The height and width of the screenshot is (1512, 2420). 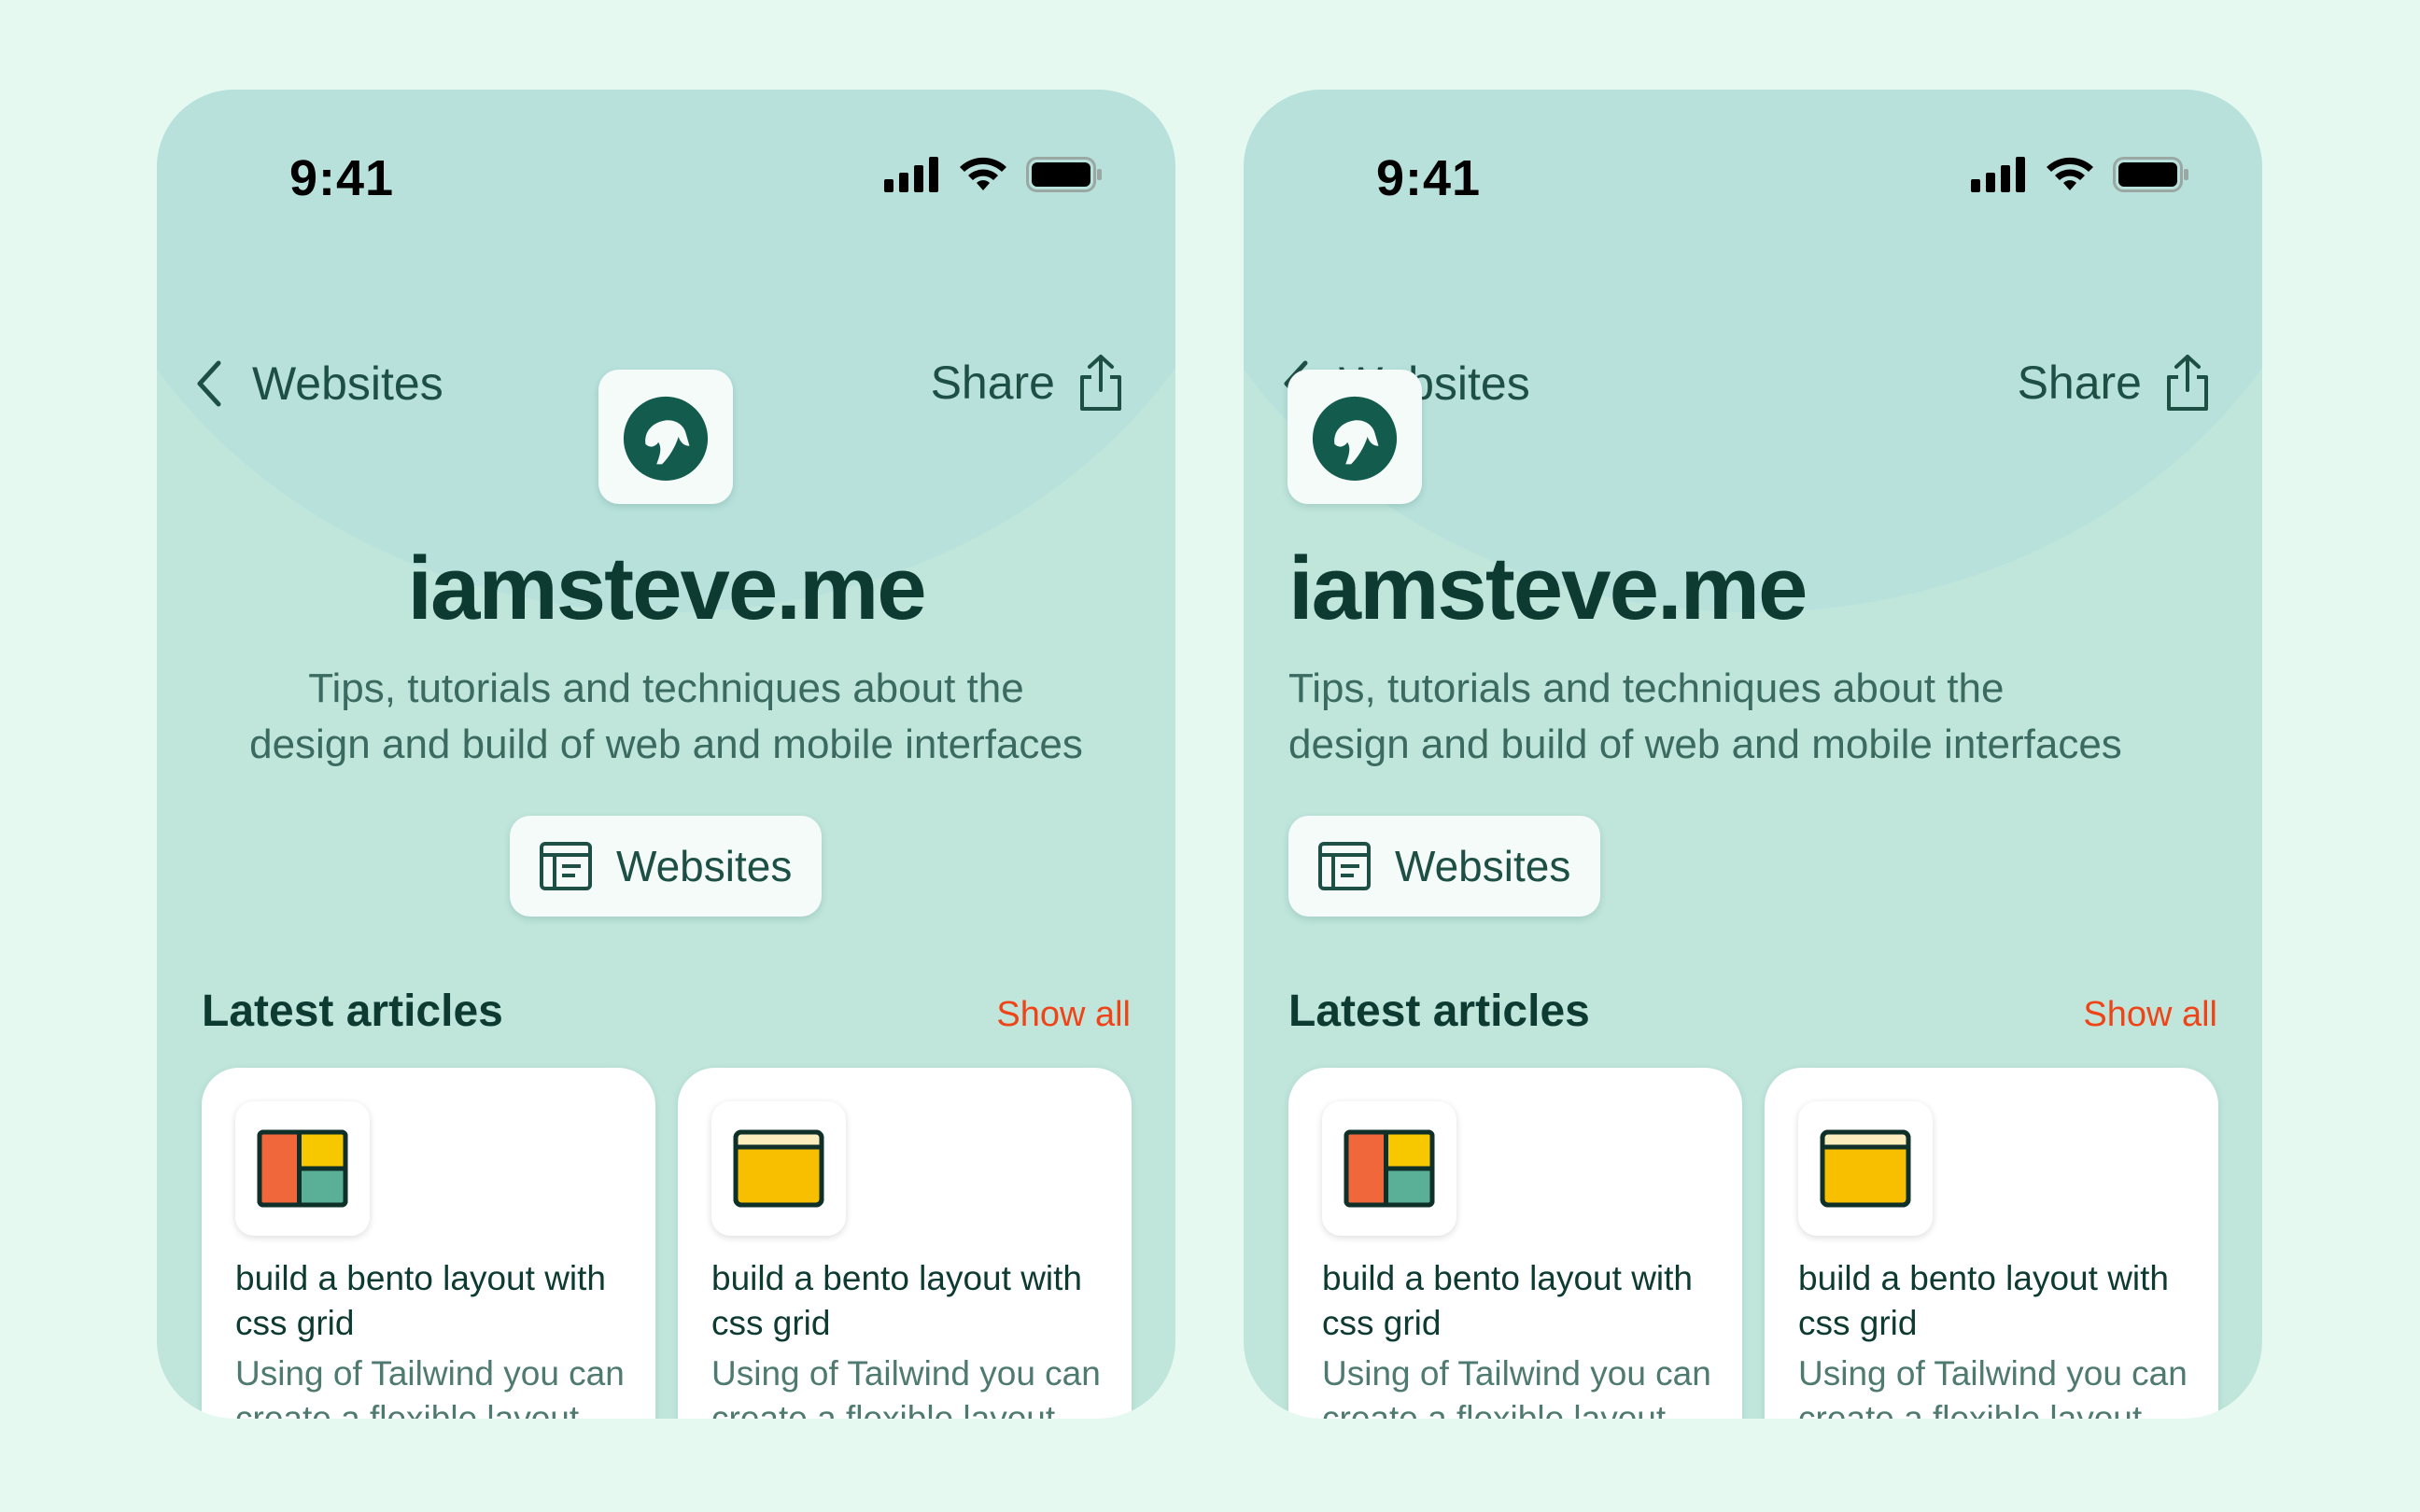 I want to click on back-label: Websites, so click(x=348, y=383).